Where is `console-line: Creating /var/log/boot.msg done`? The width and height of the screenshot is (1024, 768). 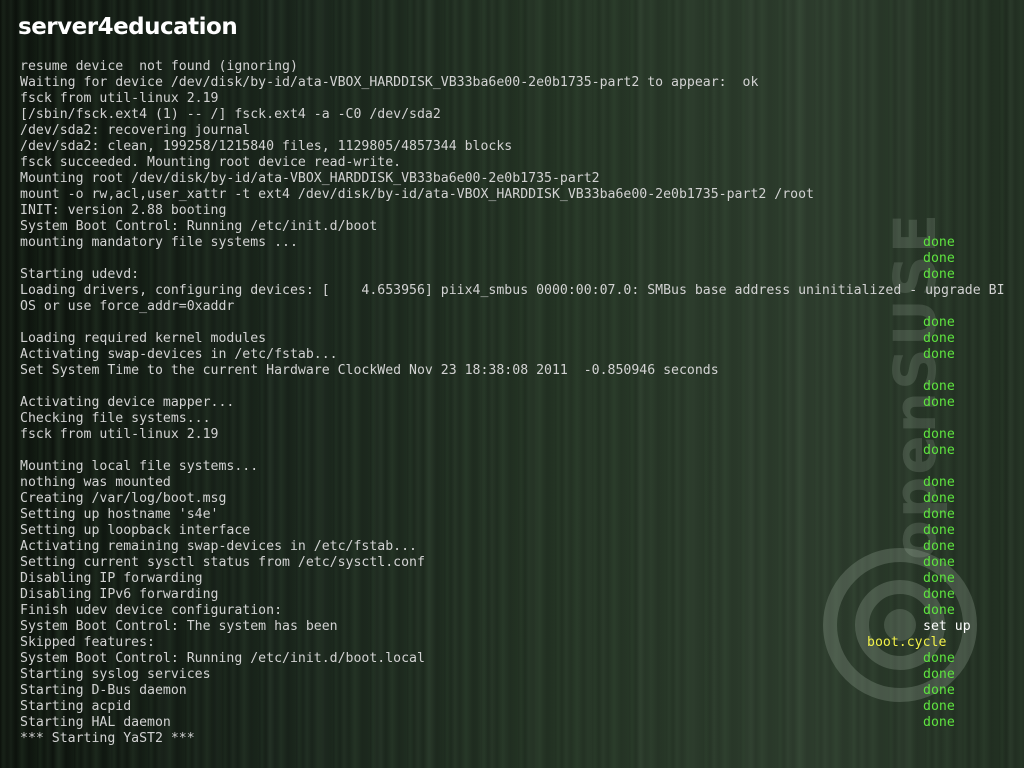
console-line: Creating /var/log/boot.msg done is located at coordinates (520, 499).